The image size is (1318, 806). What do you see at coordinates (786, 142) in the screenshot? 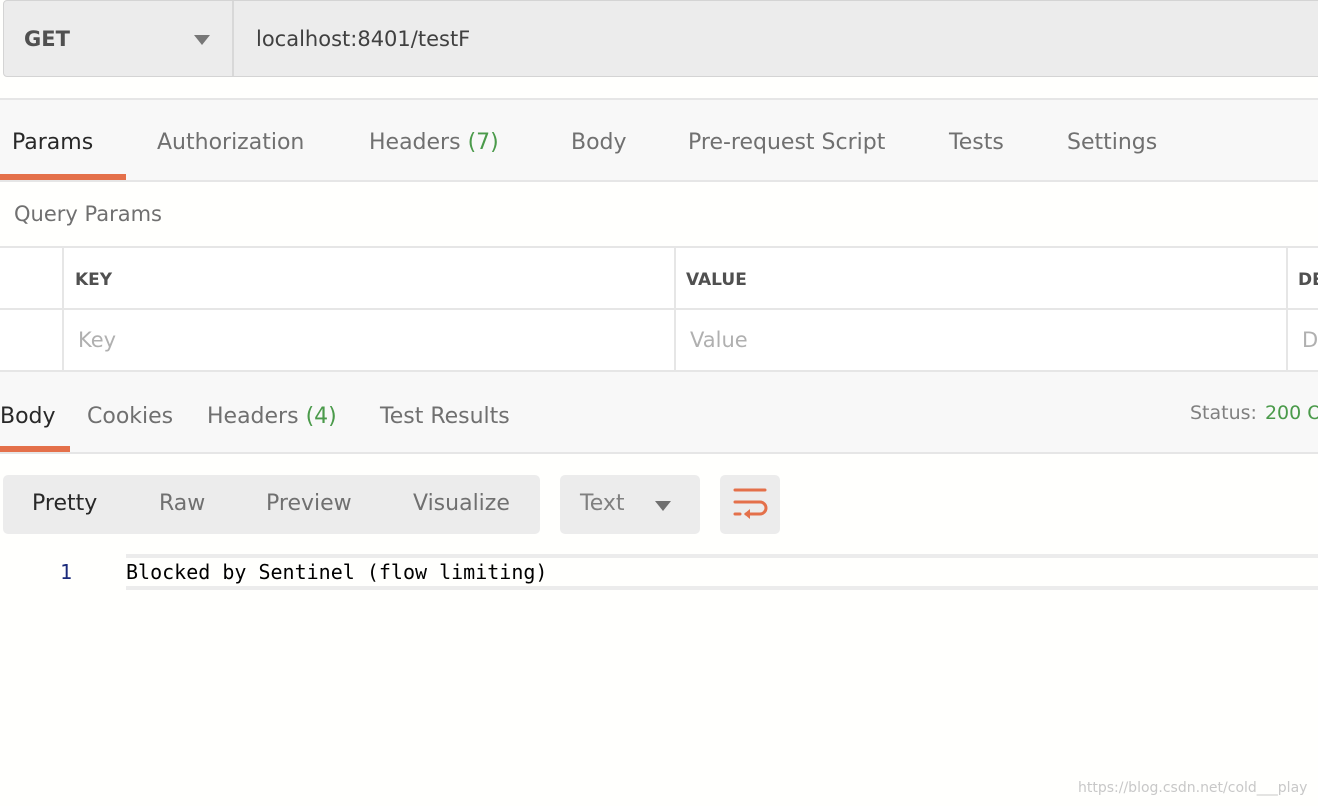
I see `tab-pre-request-script: Pre-request Script` at bounding box center [786, 142].